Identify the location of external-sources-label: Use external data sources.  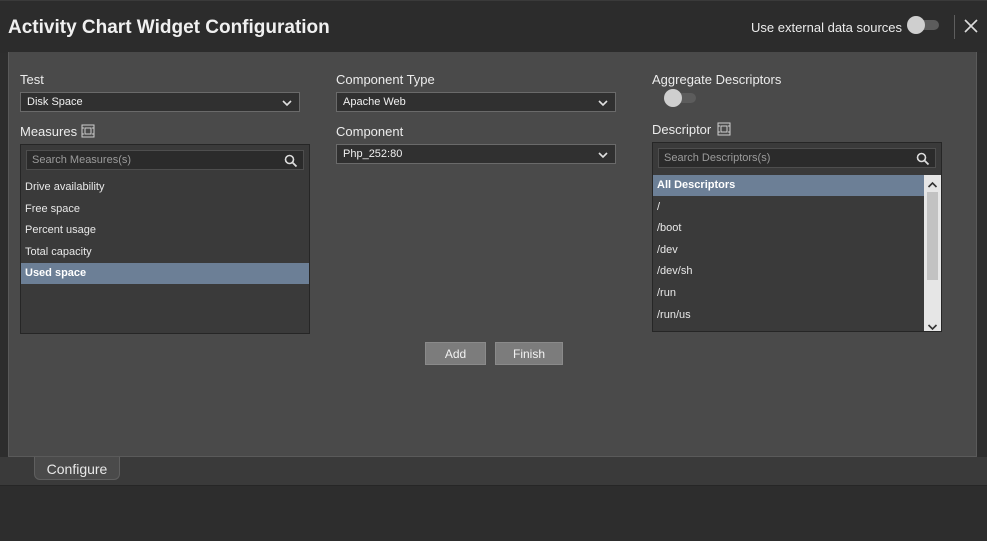
(827, 27).